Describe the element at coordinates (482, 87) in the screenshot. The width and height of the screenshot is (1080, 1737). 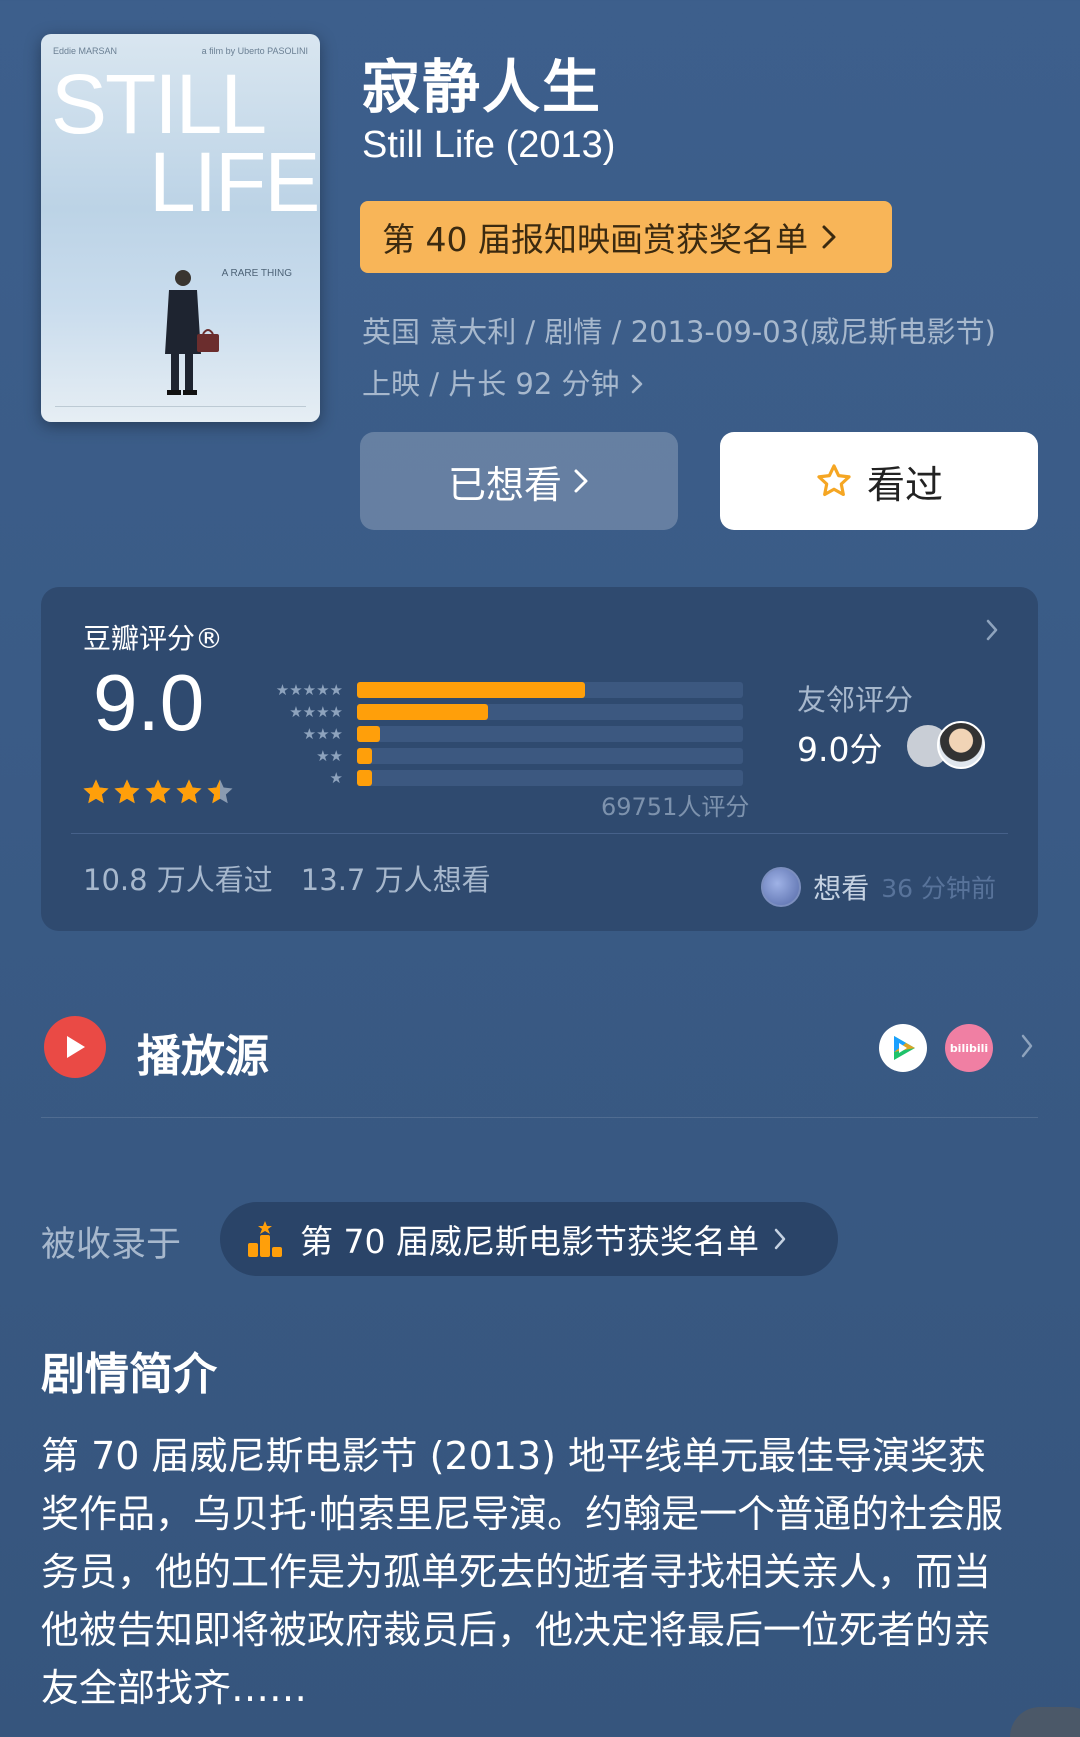
I see `movie-title: 寂静人生` at that location.